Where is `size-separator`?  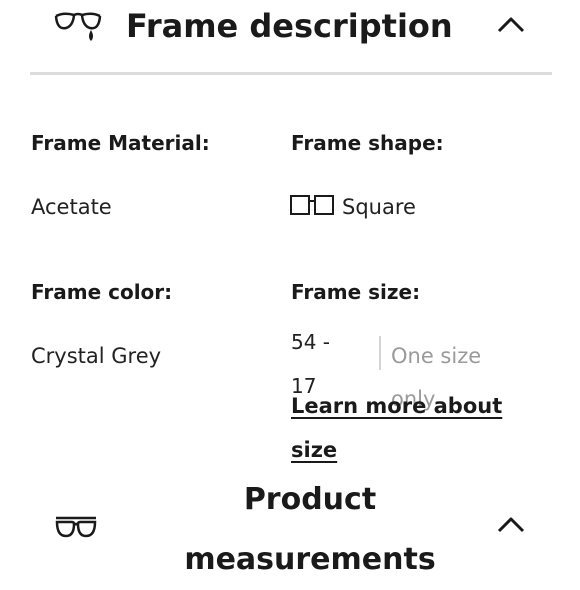 size-separator is located at coordinates (380, 353).